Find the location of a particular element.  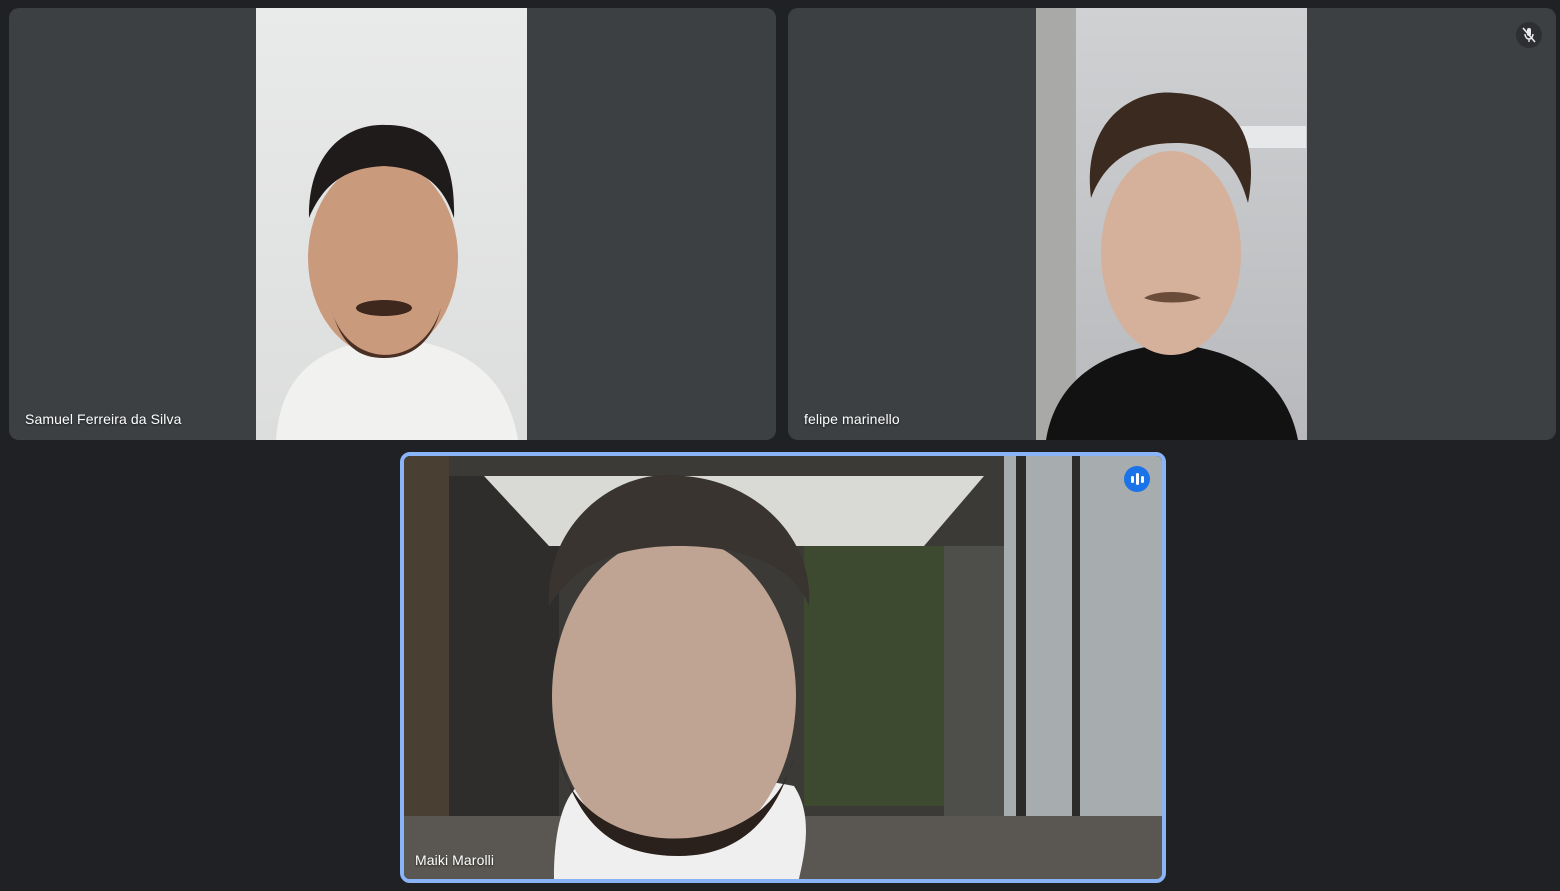

mic-off-icon is located at coordinates (1529, 35).